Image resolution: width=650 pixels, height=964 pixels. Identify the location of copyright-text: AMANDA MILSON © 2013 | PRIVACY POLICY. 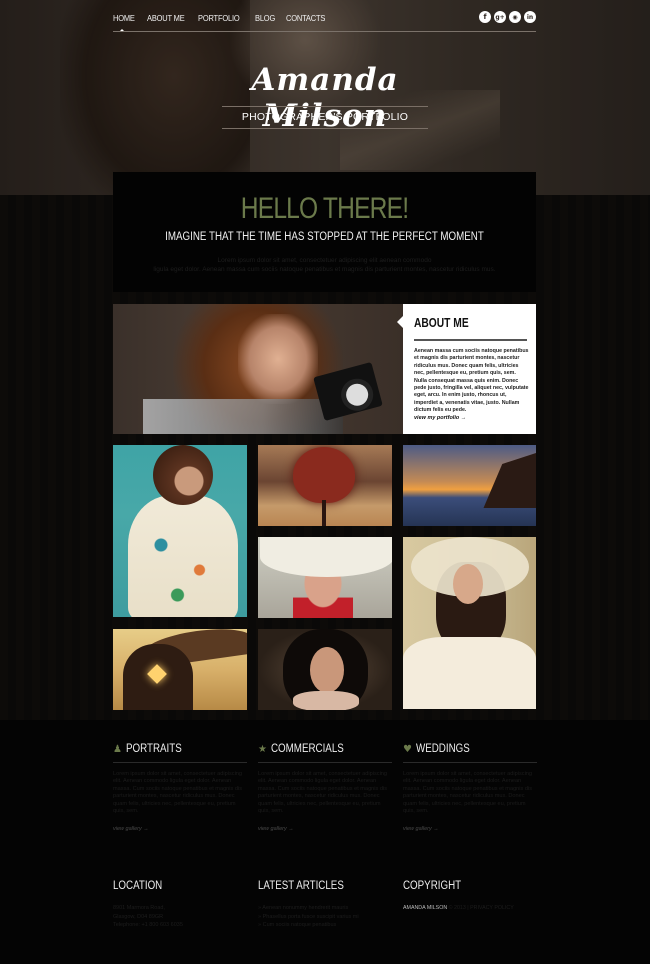
(458, 908).